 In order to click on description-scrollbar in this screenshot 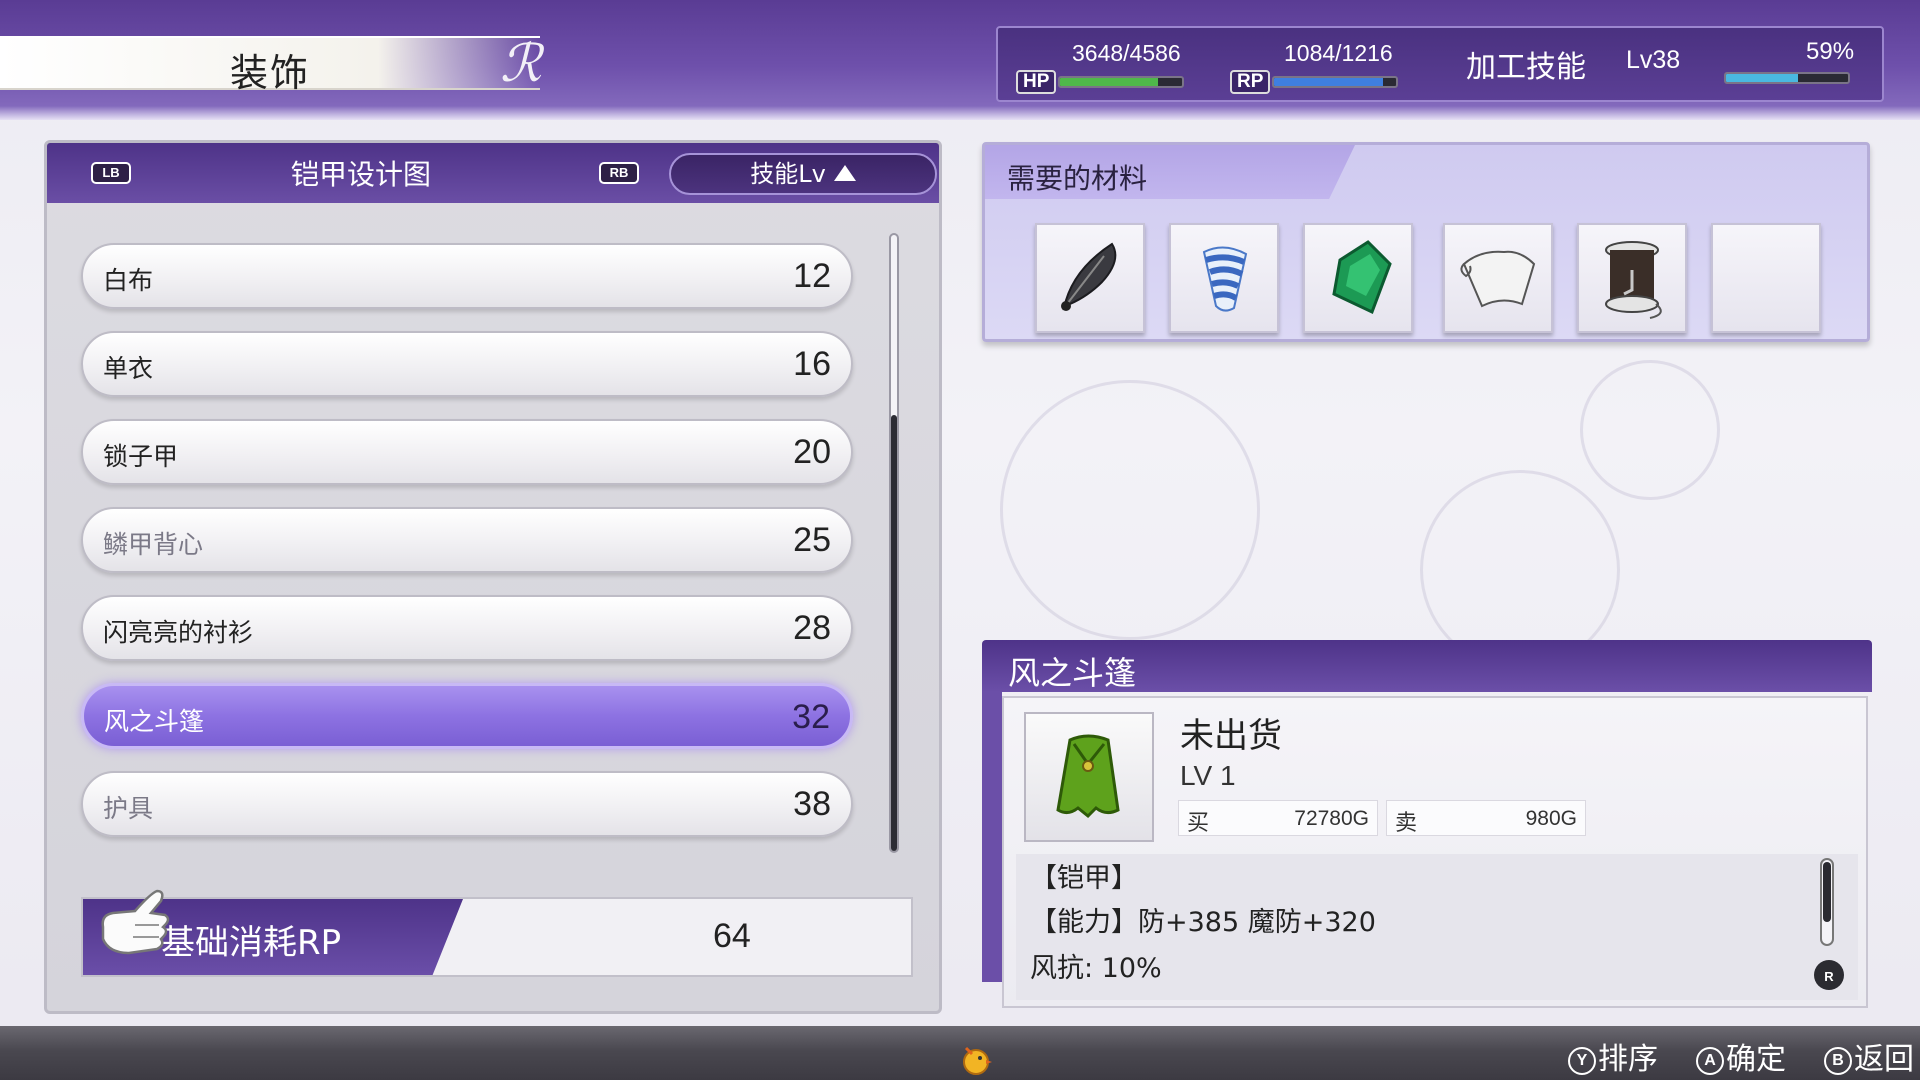, I will do `click(1827, 902)`.